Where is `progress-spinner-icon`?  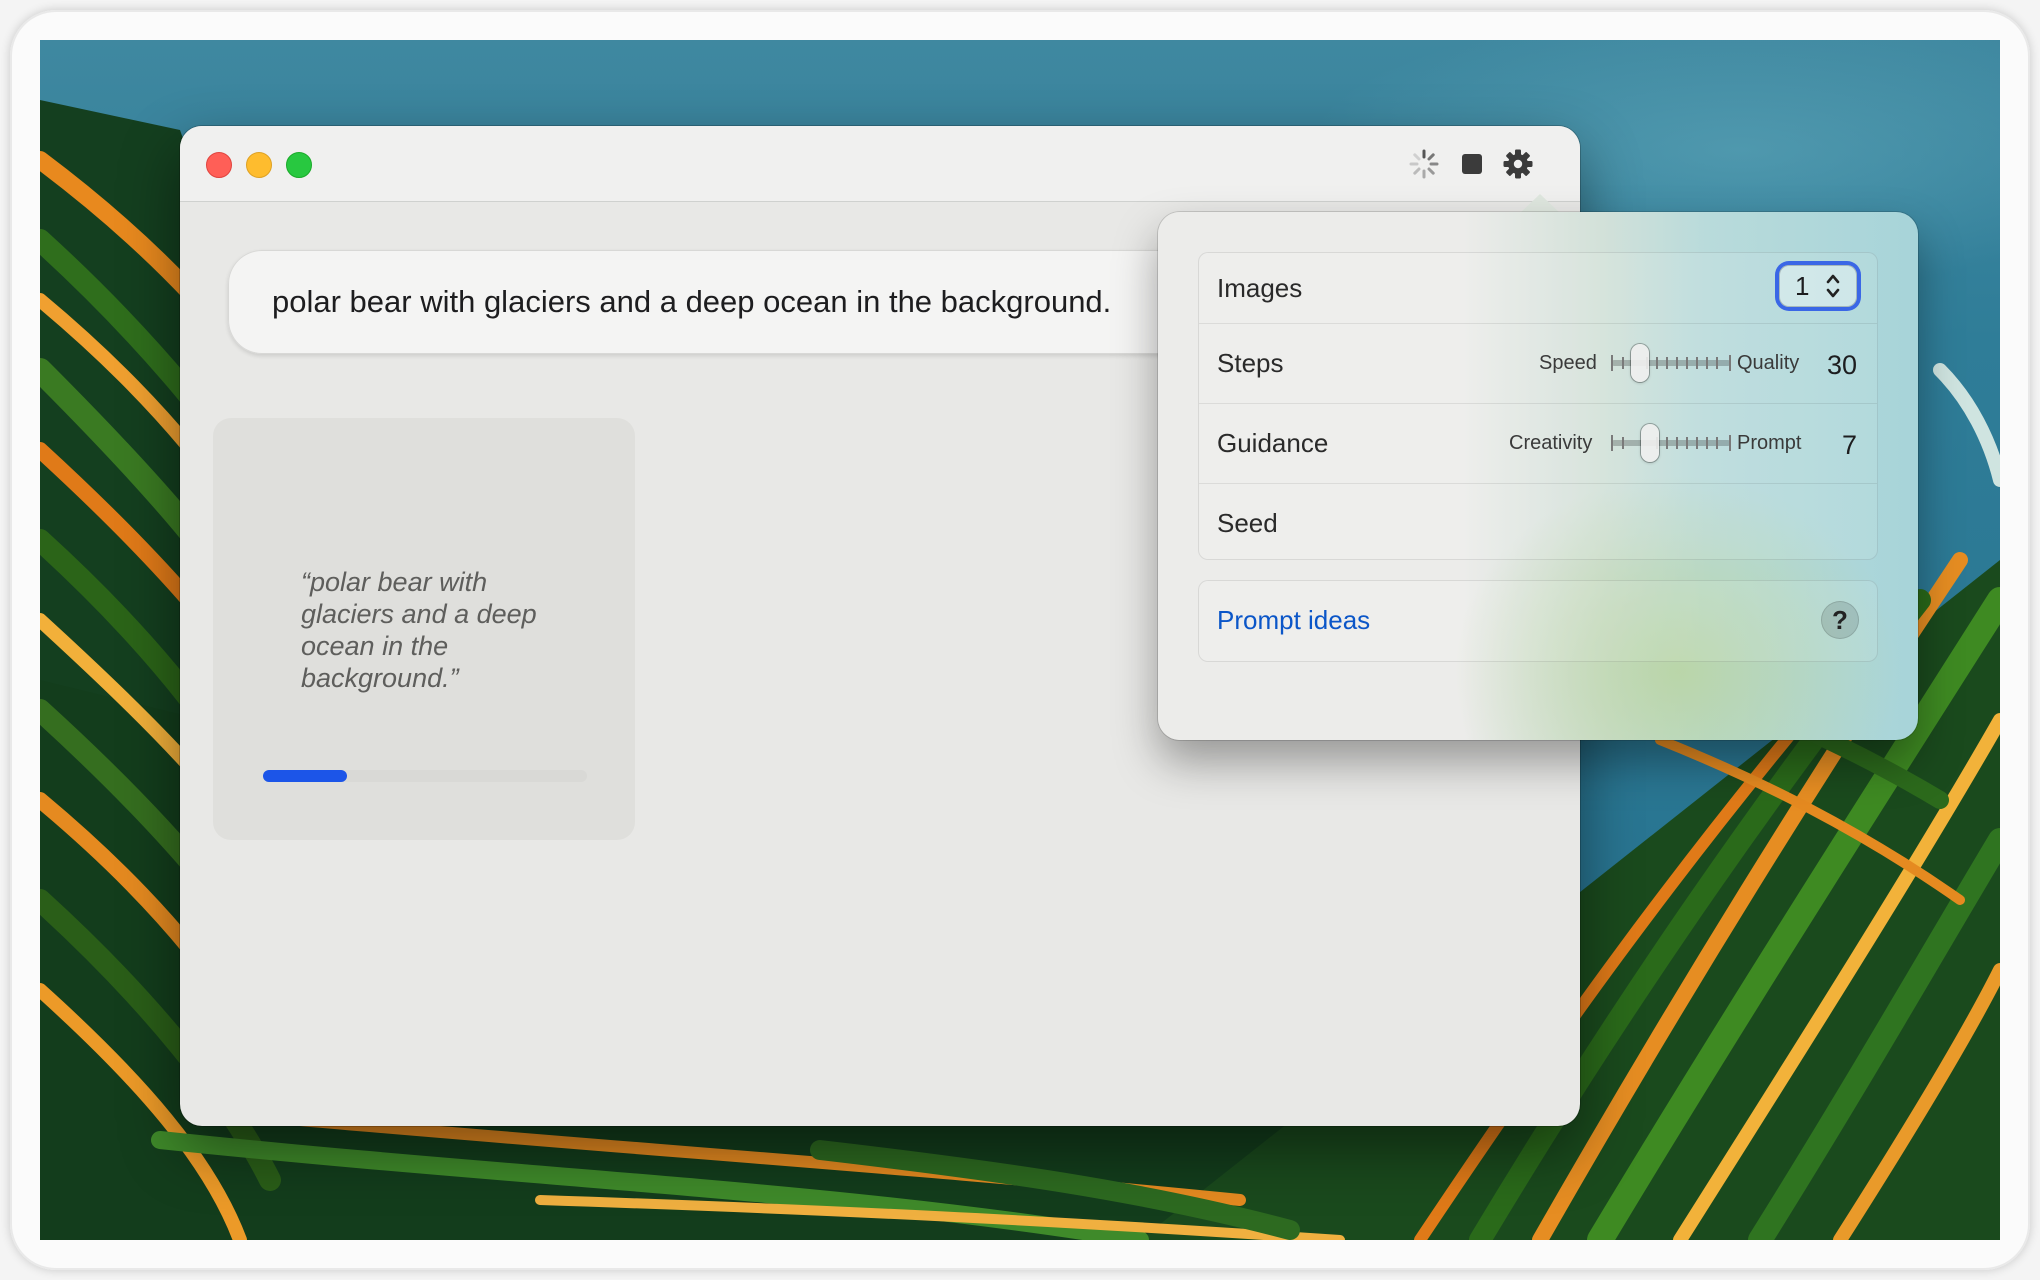
progress-spinner-icon is located at coordinates (1424, 164).